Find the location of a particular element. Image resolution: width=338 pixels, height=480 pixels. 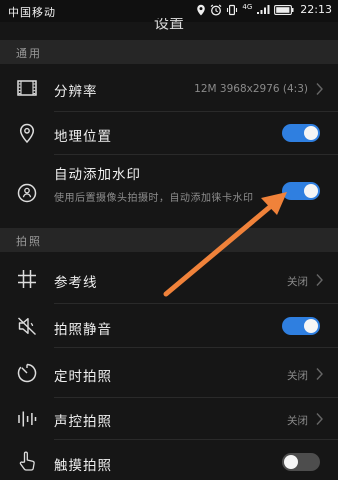

timer-icon is located at coordinates (27, 373).